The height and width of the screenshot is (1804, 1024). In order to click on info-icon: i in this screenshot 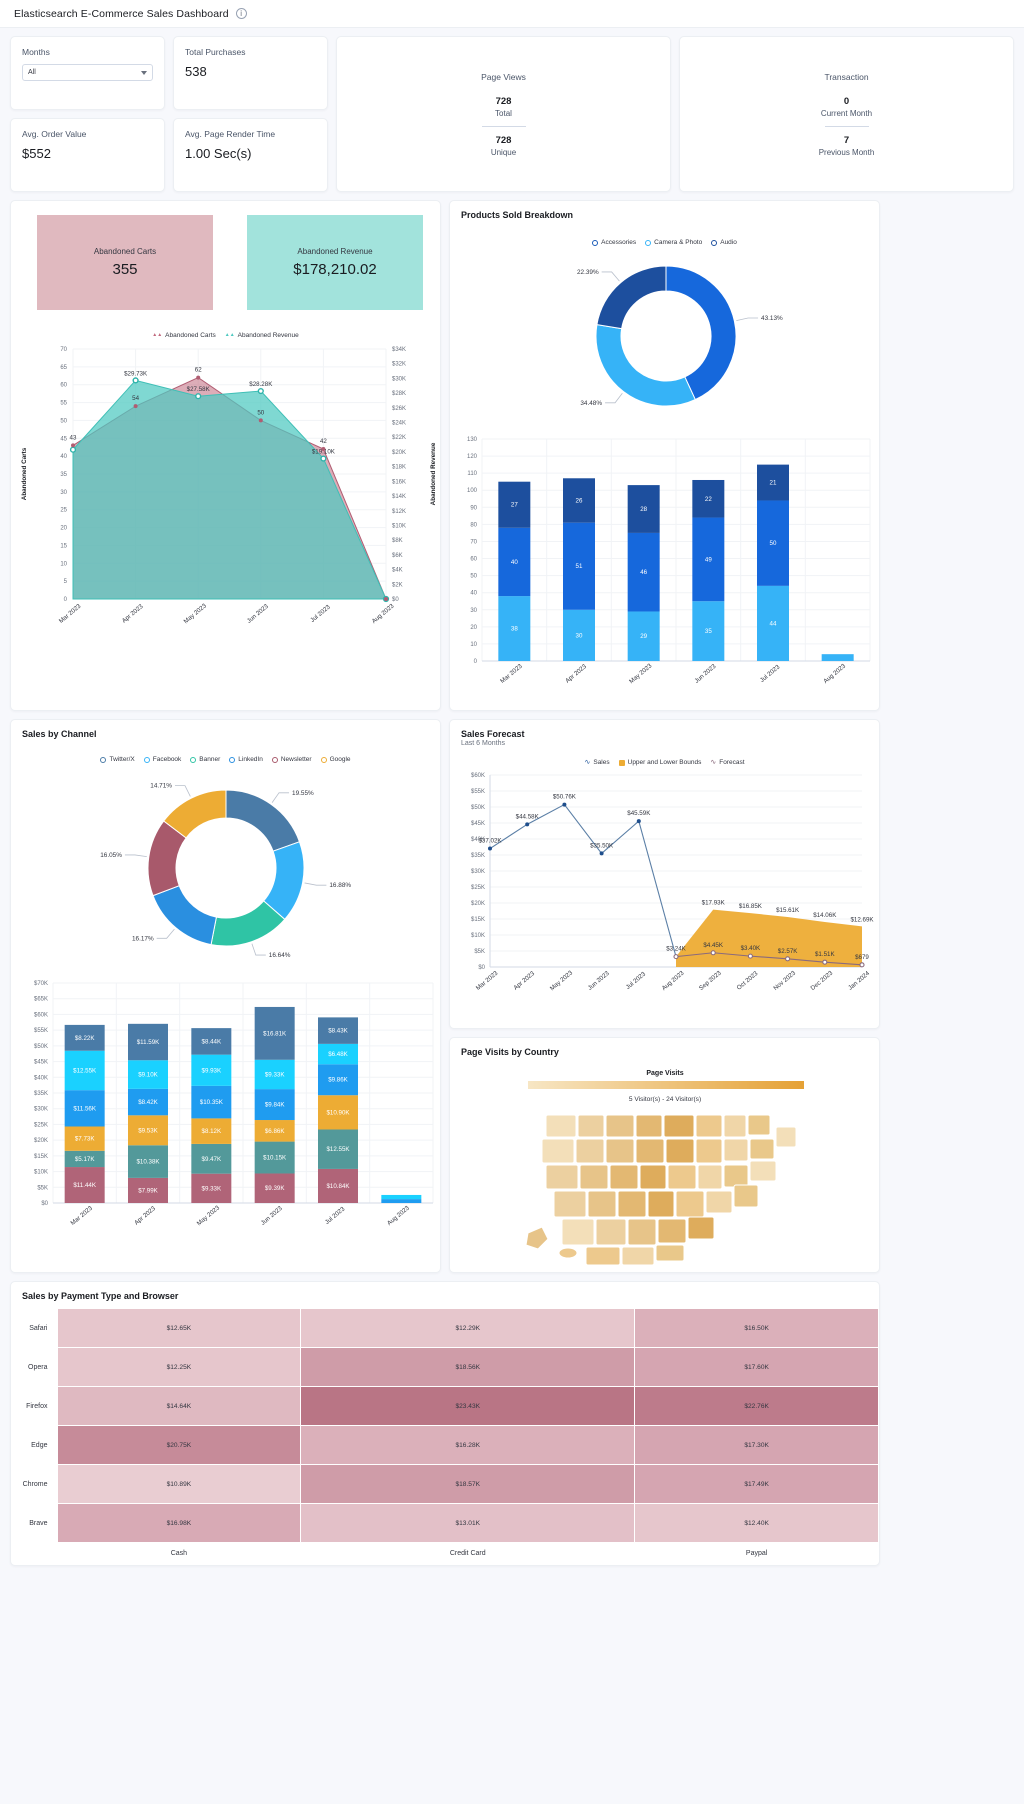, I will do `click(241, 13)`.